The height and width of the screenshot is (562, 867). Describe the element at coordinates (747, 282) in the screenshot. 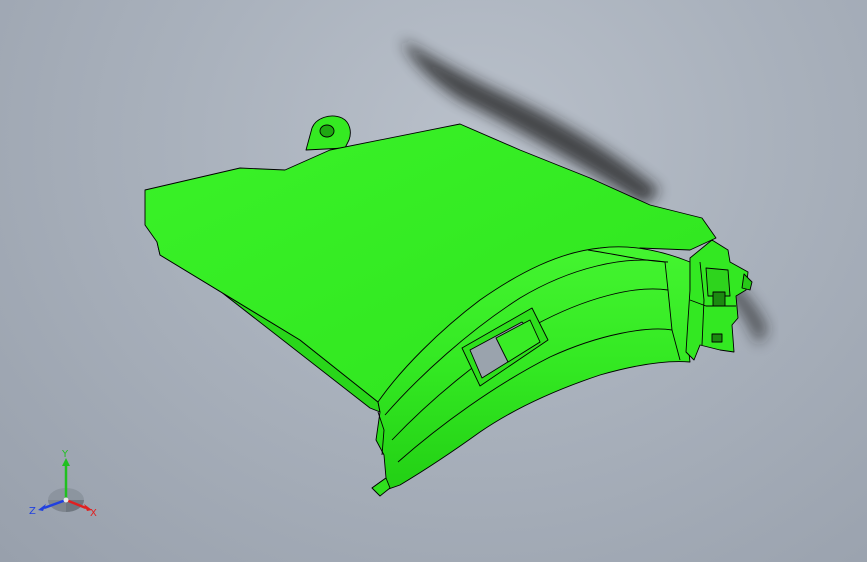

I see `connector-rib` at that location.